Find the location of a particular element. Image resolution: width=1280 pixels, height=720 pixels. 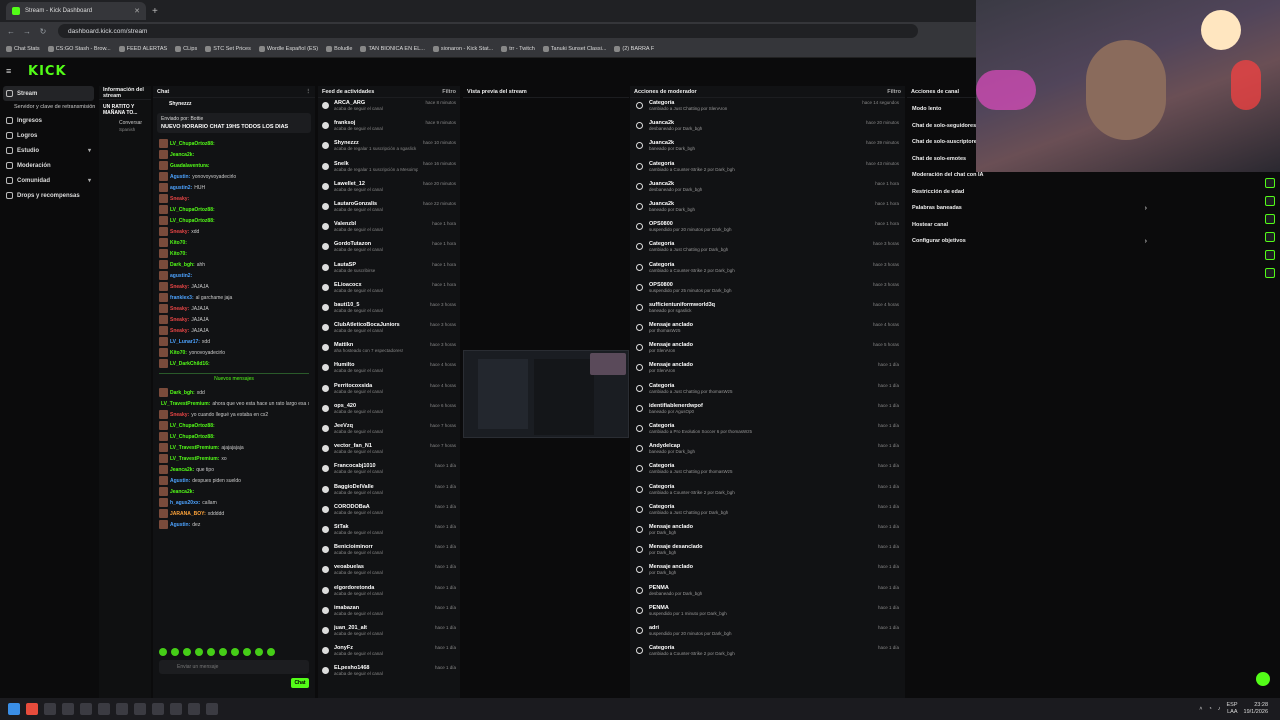

reload-icon: ↻ is located at coordinates (43, 31).